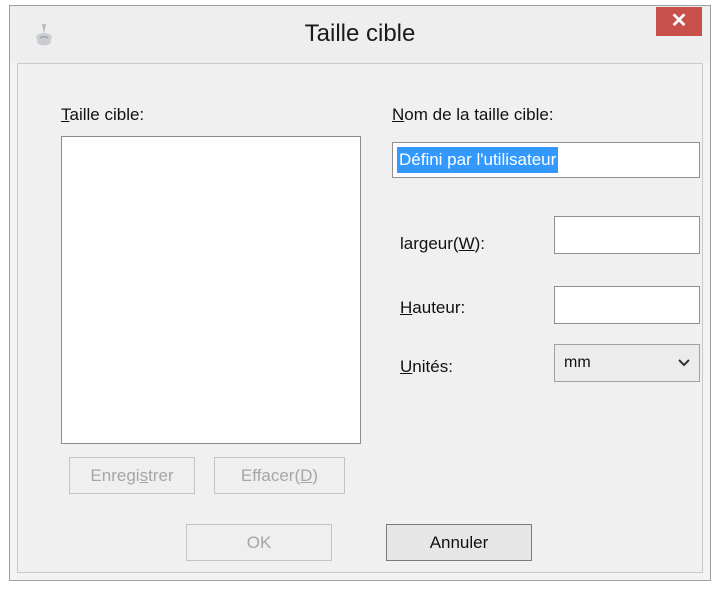 The image size is (722, 591). Describe the element at coordinates (103, 114) in the screenshot. I see `target-size-list-label: Taille cible:` at that location.